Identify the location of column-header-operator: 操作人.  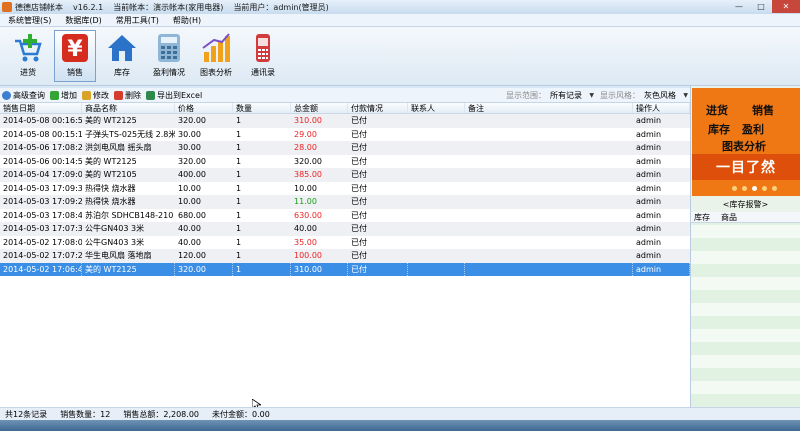
(661, 108).